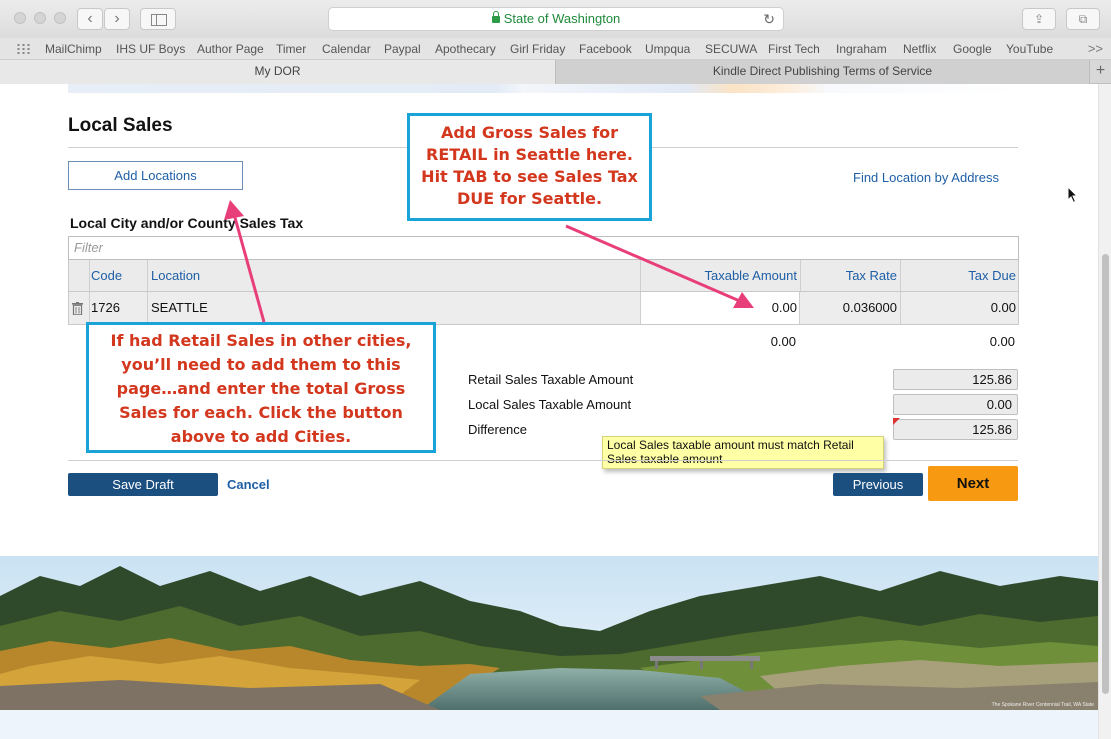  I want to click on annotation-line: Hit TAB to see Sales Tax, so click(529, 176).